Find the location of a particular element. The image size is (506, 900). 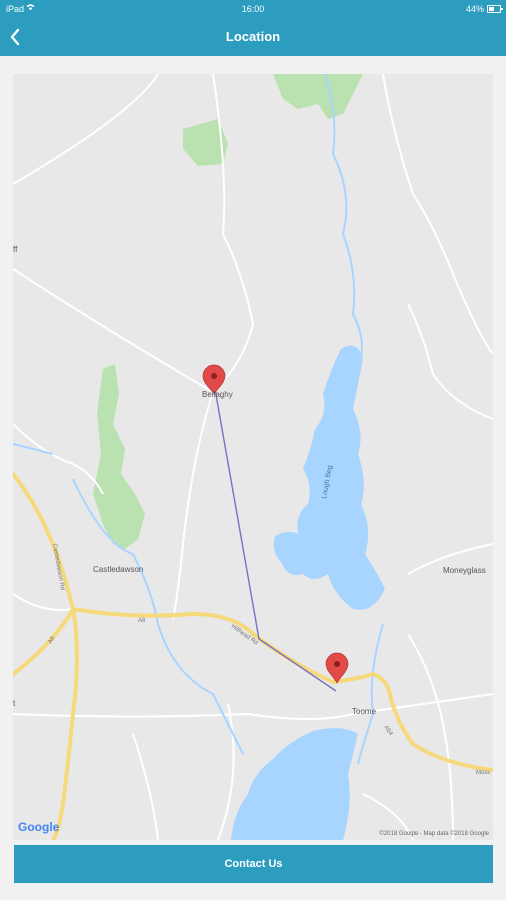

status-bar: iPad 16:00 44% is located at coordinates (253, 9).